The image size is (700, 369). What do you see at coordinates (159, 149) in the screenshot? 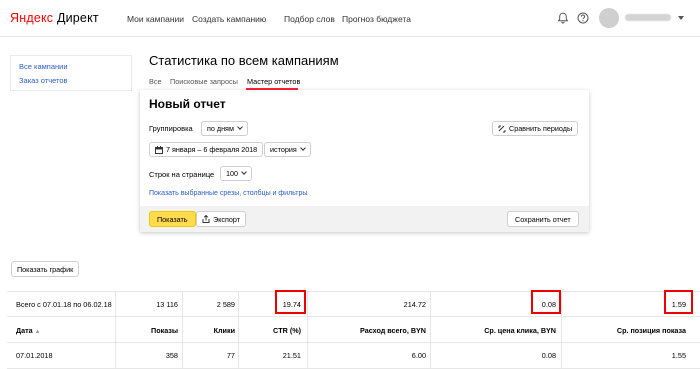
I see `calendar-icon` at bounding box center [159, 149].